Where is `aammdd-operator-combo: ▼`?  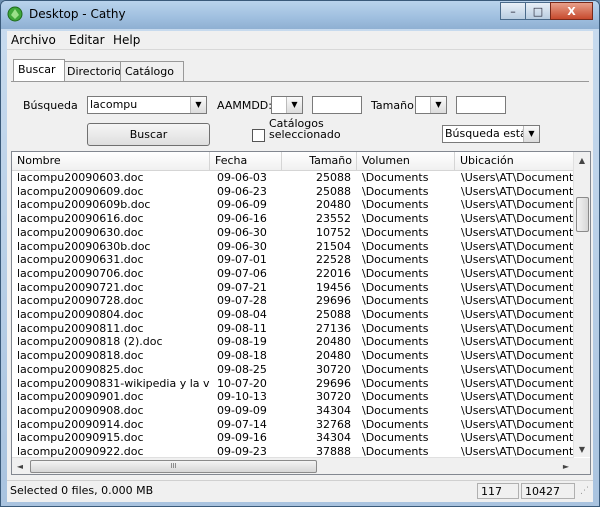
aammdd-operator-combo: ▼ is located at coordinates (287, 105).